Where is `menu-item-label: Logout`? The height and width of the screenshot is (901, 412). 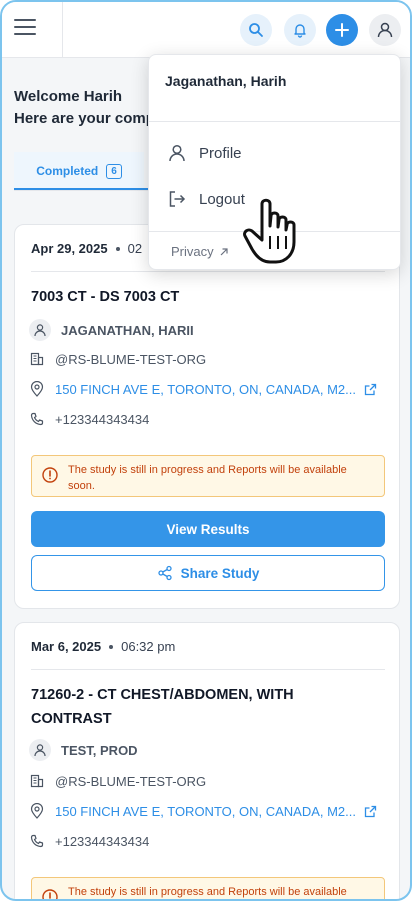 menu-item-label: Logout is located at coordinates (222, 199).